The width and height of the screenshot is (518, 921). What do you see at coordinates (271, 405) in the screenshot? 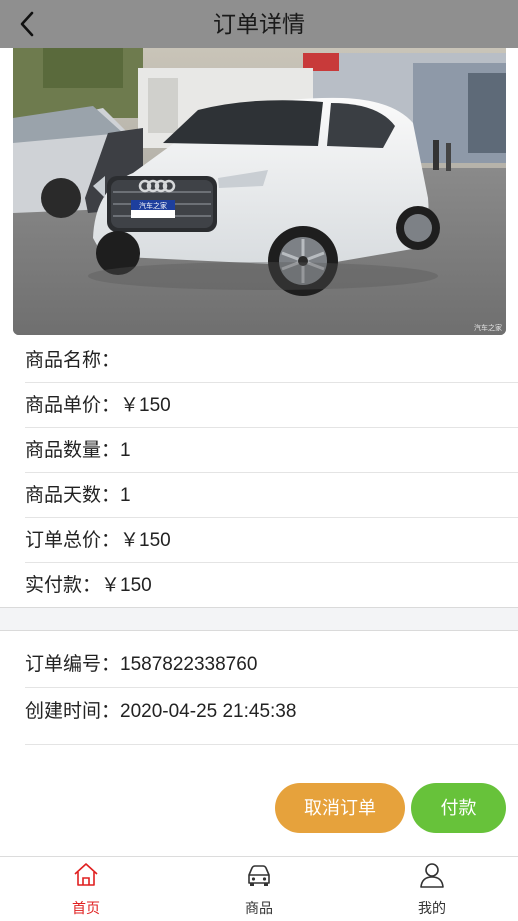
I see `unit-price-row: 商品单价：￥150` at bounding box center [271, 405].